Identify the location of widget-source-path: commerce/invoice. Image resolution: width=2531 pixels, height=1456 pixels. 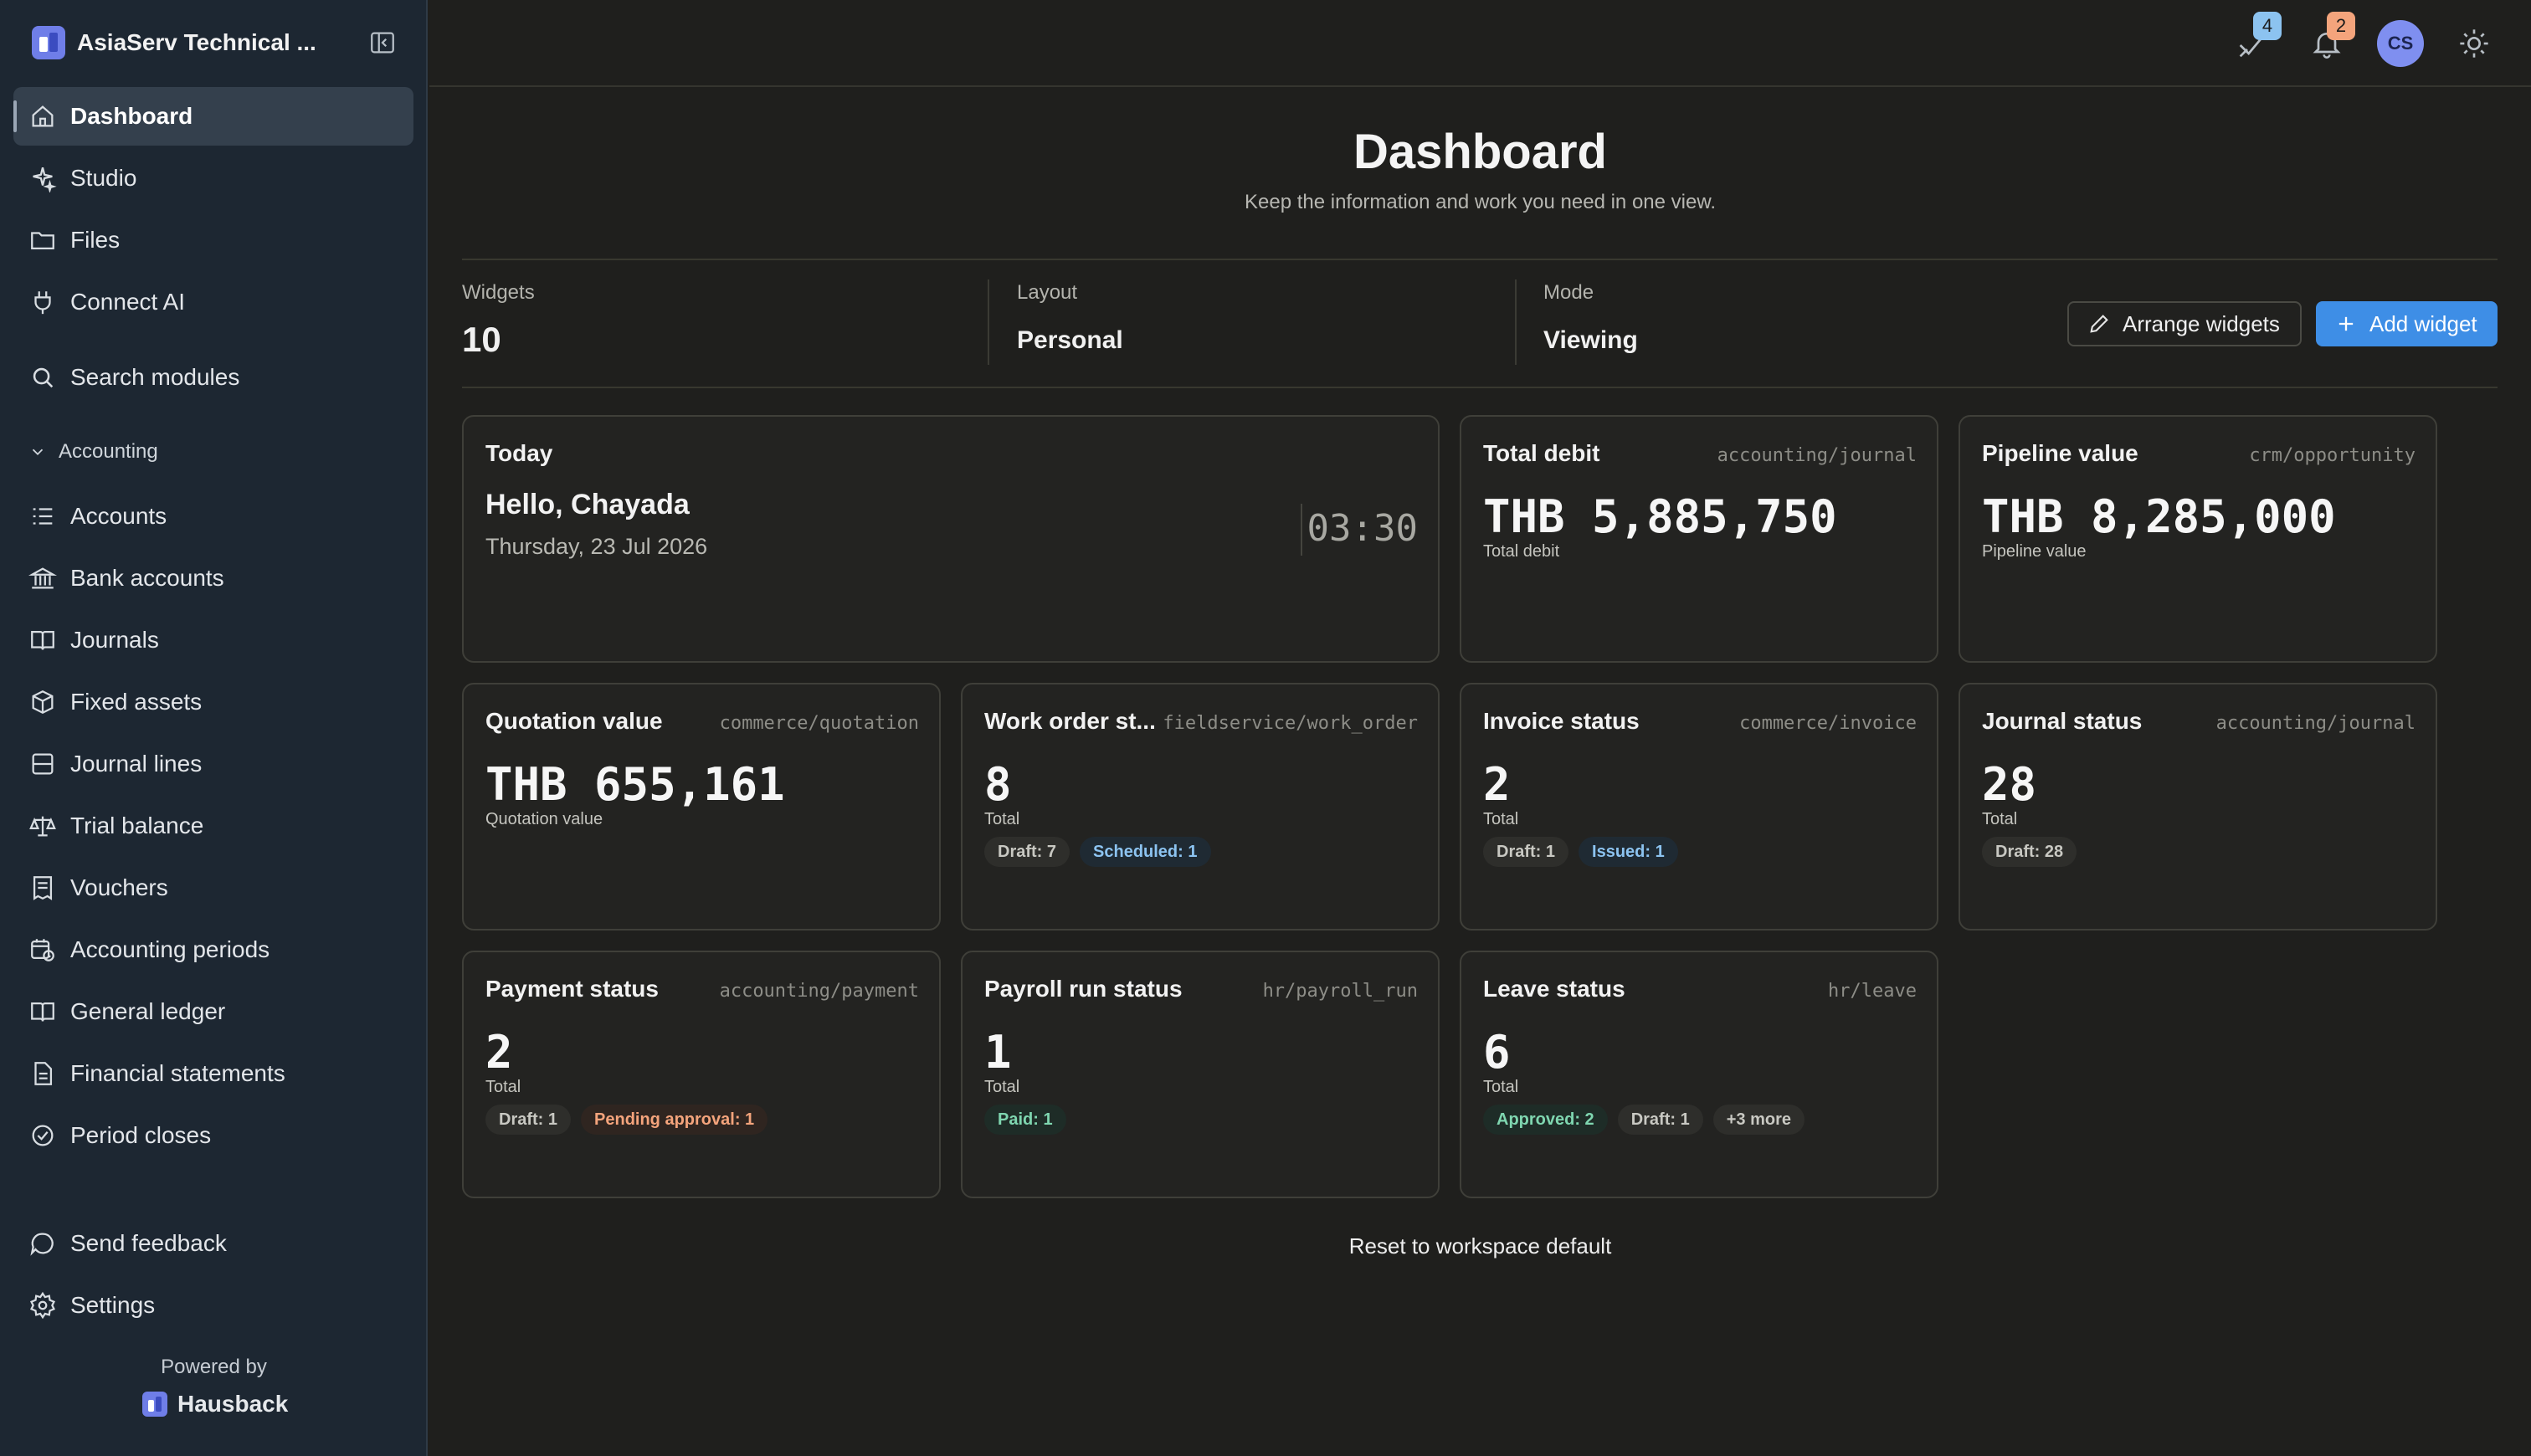
(1828, 723).